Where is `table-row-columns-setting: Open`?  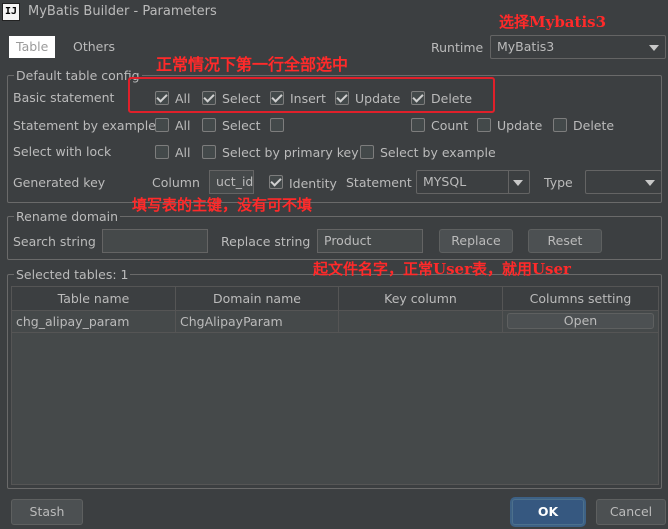
table-row-columns-setting: Open is located at coordinates (580, 322).